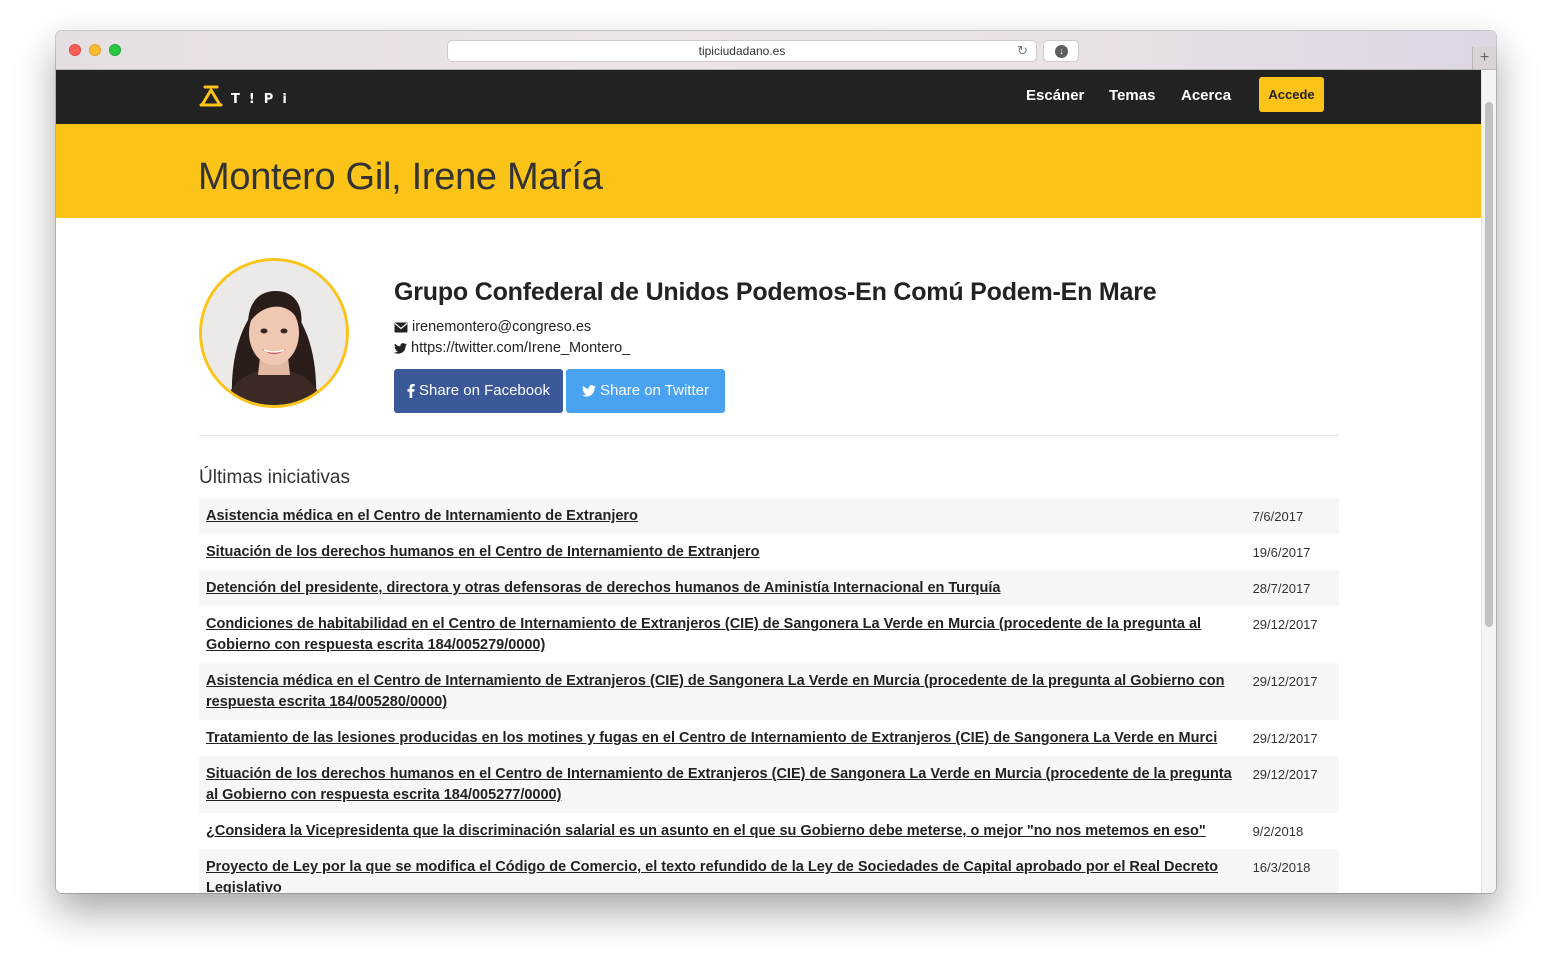 This screenshot has width=1552, height=974. I want to click on share-twitter-label: Share on Twitter, so click(654, 390).